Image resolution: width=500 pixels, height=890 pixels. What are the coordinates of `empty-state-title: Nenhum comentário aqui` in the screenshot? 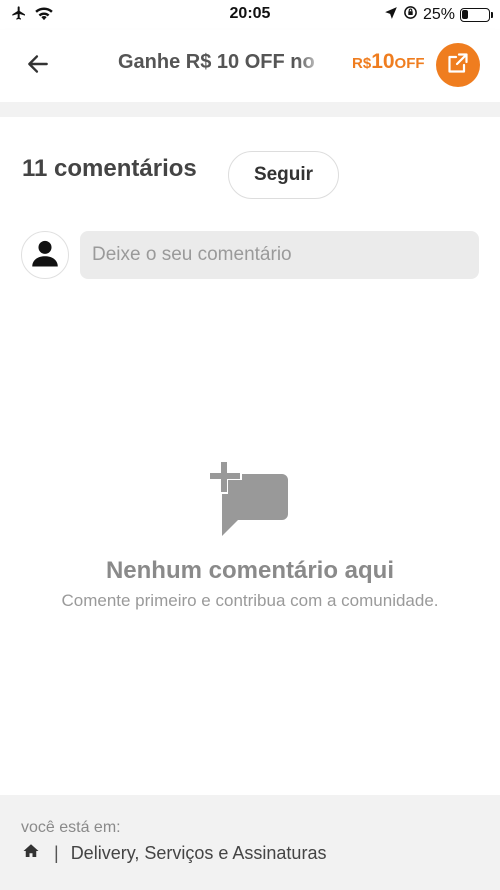 It's located at (250, 570).